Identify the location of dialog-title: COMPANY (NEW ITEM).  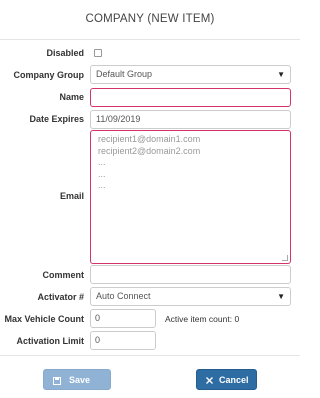
(150, 19).